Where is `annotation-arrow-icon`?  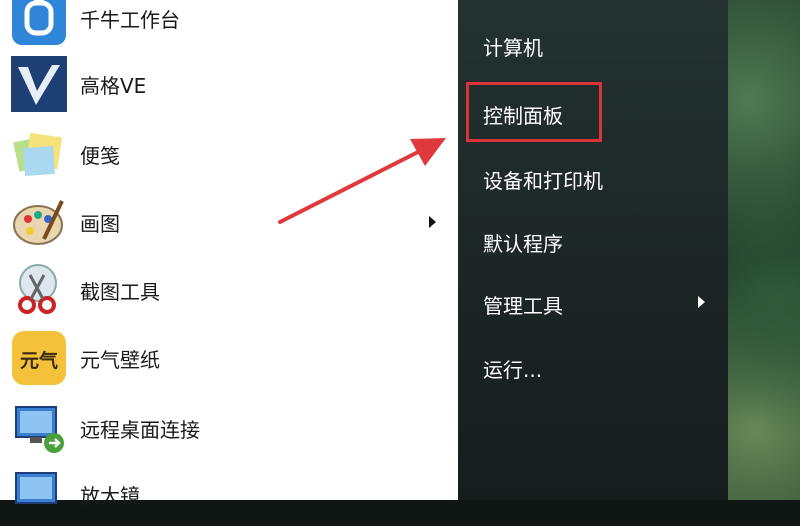 annotation-arrow-icon is located at coordinates (362, 181).